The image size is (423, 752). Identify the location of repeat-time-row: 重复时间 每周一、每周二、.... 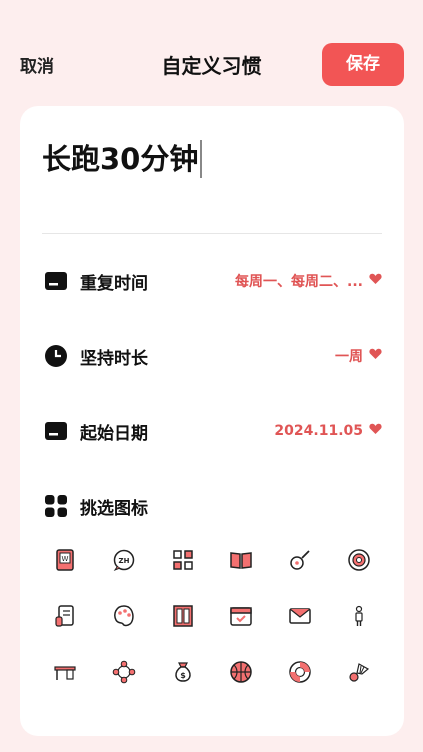
(212, 281).